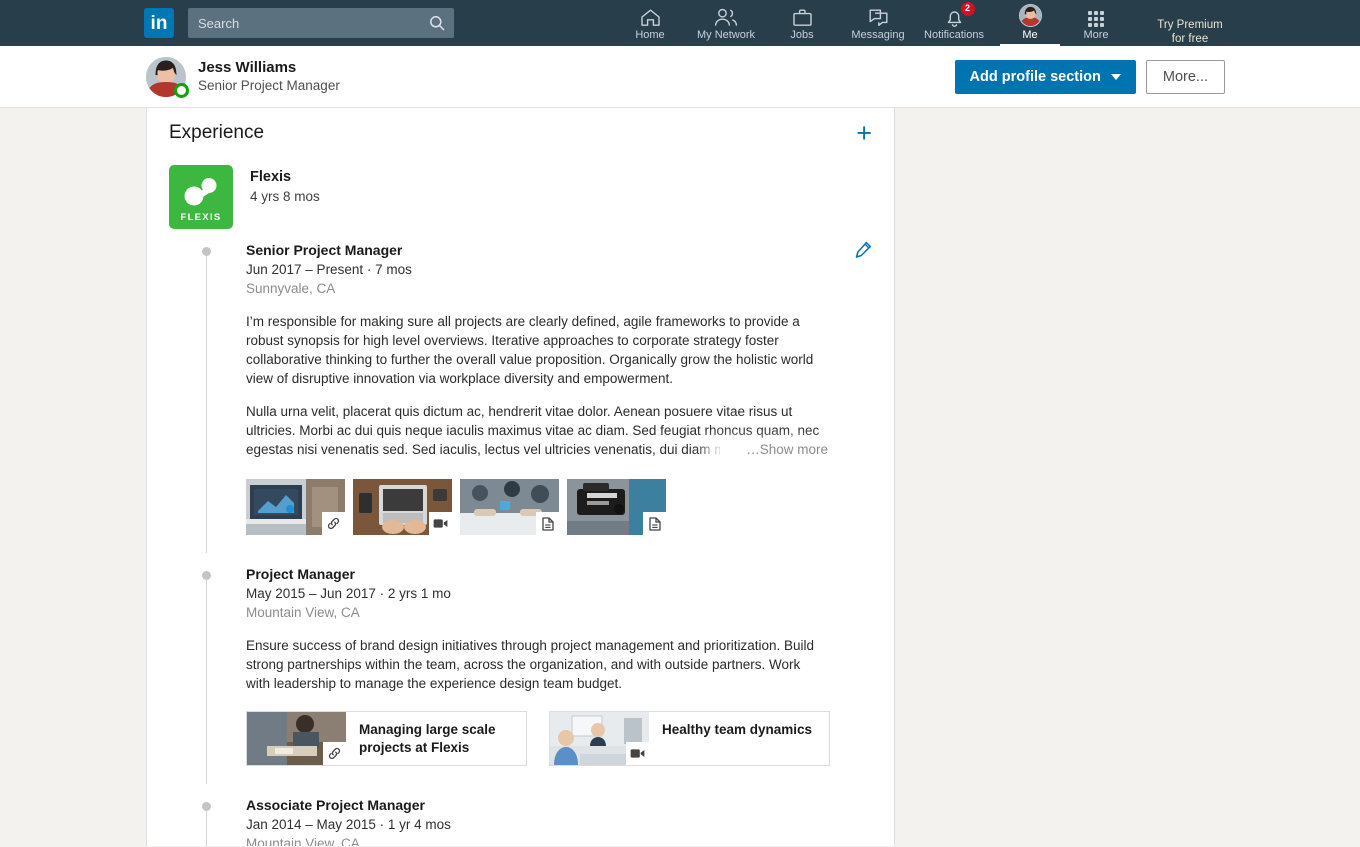 Image resolution: width=1360 pixels, height=847 pixels. I want to click on left-gutter, so click(73, 477).